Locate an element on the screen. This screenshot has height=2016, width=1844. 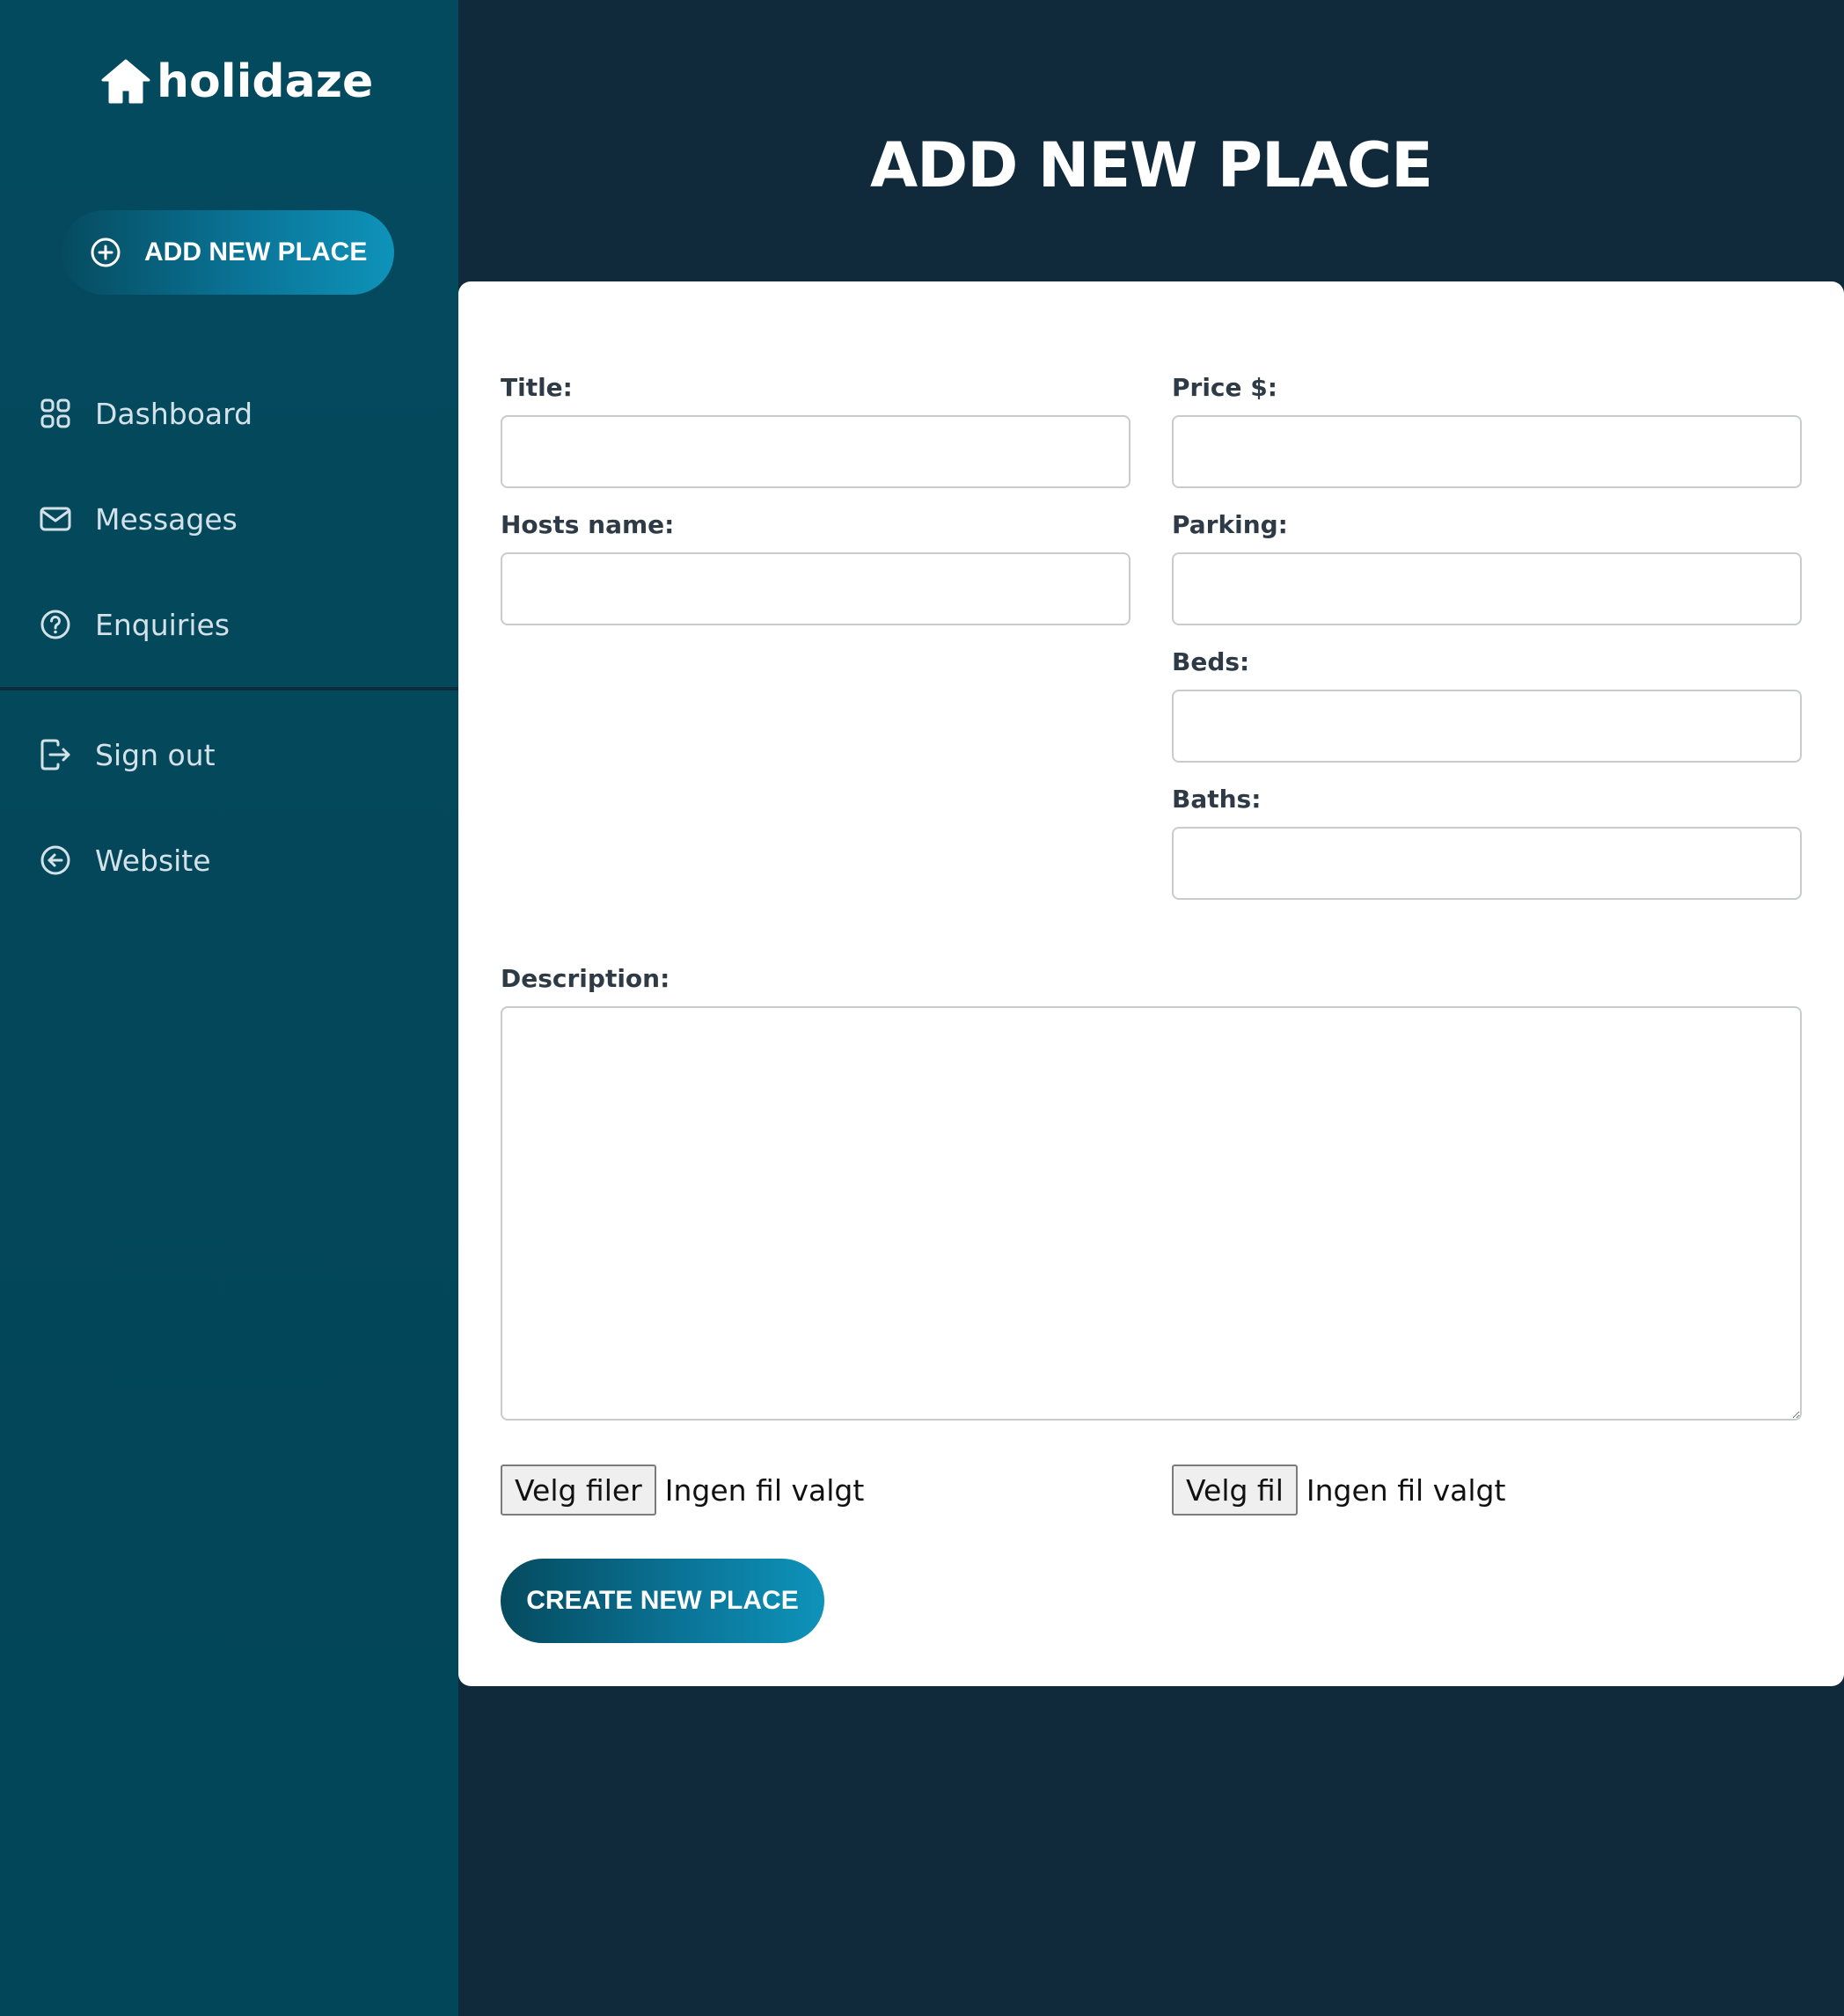
parking-label: Parking: is located at coordinates (1230, 524).